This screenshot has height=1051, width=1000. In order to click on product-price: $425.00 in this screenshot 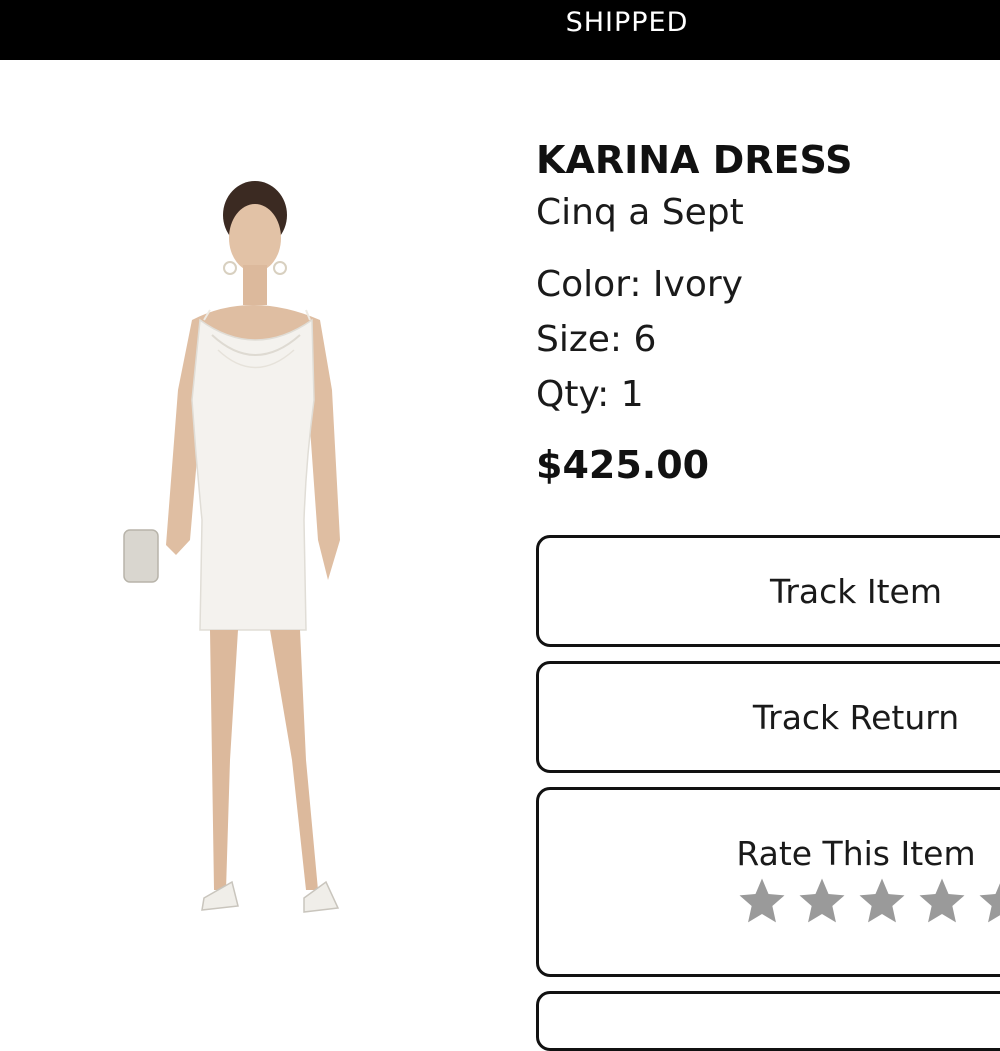, I will do `click(623, 465)`.